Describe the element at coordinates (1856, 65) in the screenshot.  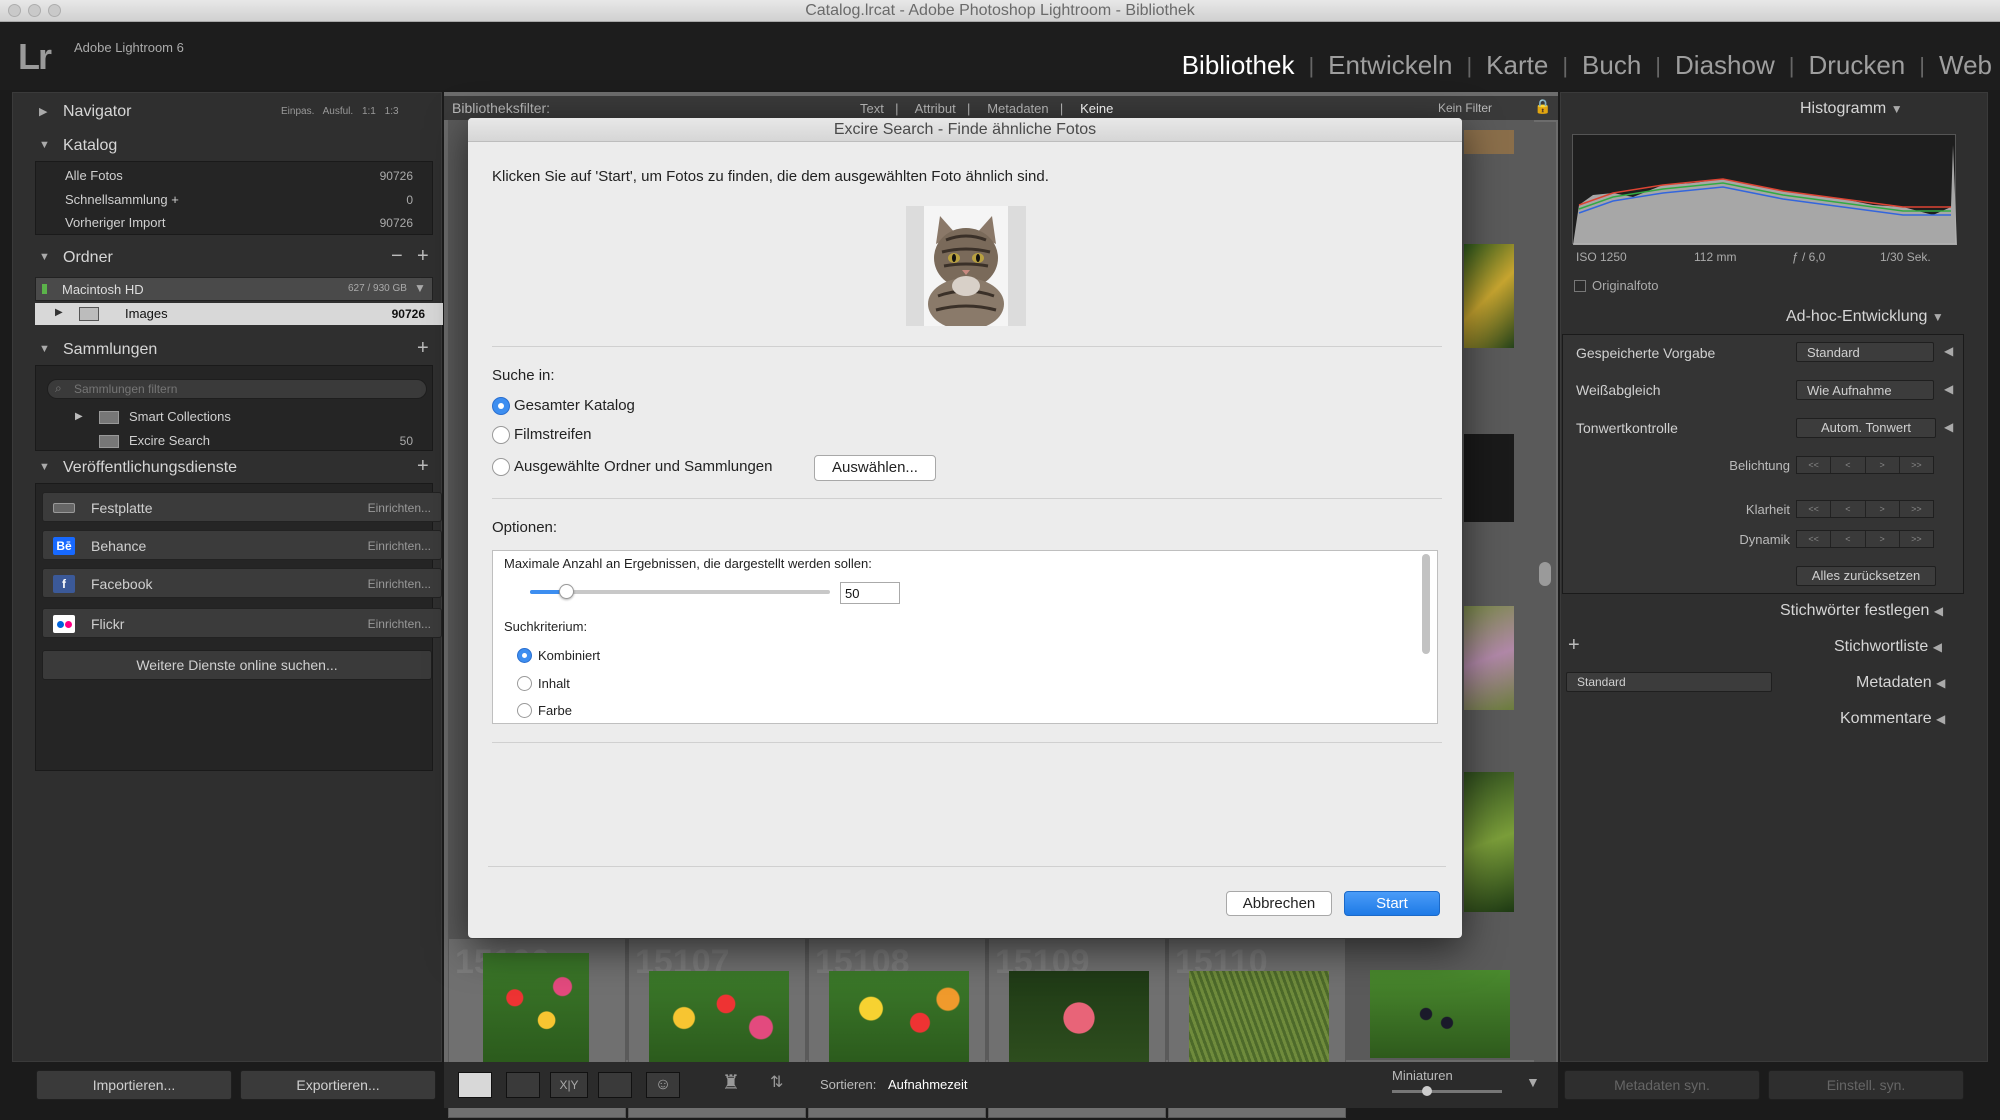
I see `module-drucken: Drucken` at that location.